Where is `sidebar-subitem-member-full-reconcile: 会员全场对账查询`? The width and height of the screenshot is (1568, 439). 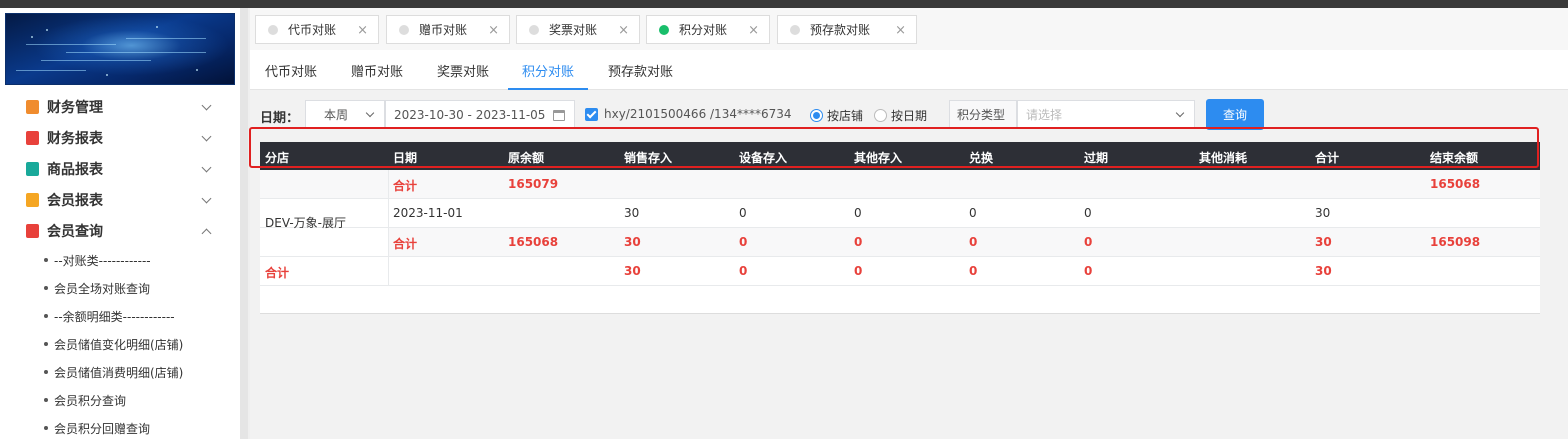 sidebar-subitem-member-full-reconcile: 会员全场对账查询 is located at coordinates (120, 288).